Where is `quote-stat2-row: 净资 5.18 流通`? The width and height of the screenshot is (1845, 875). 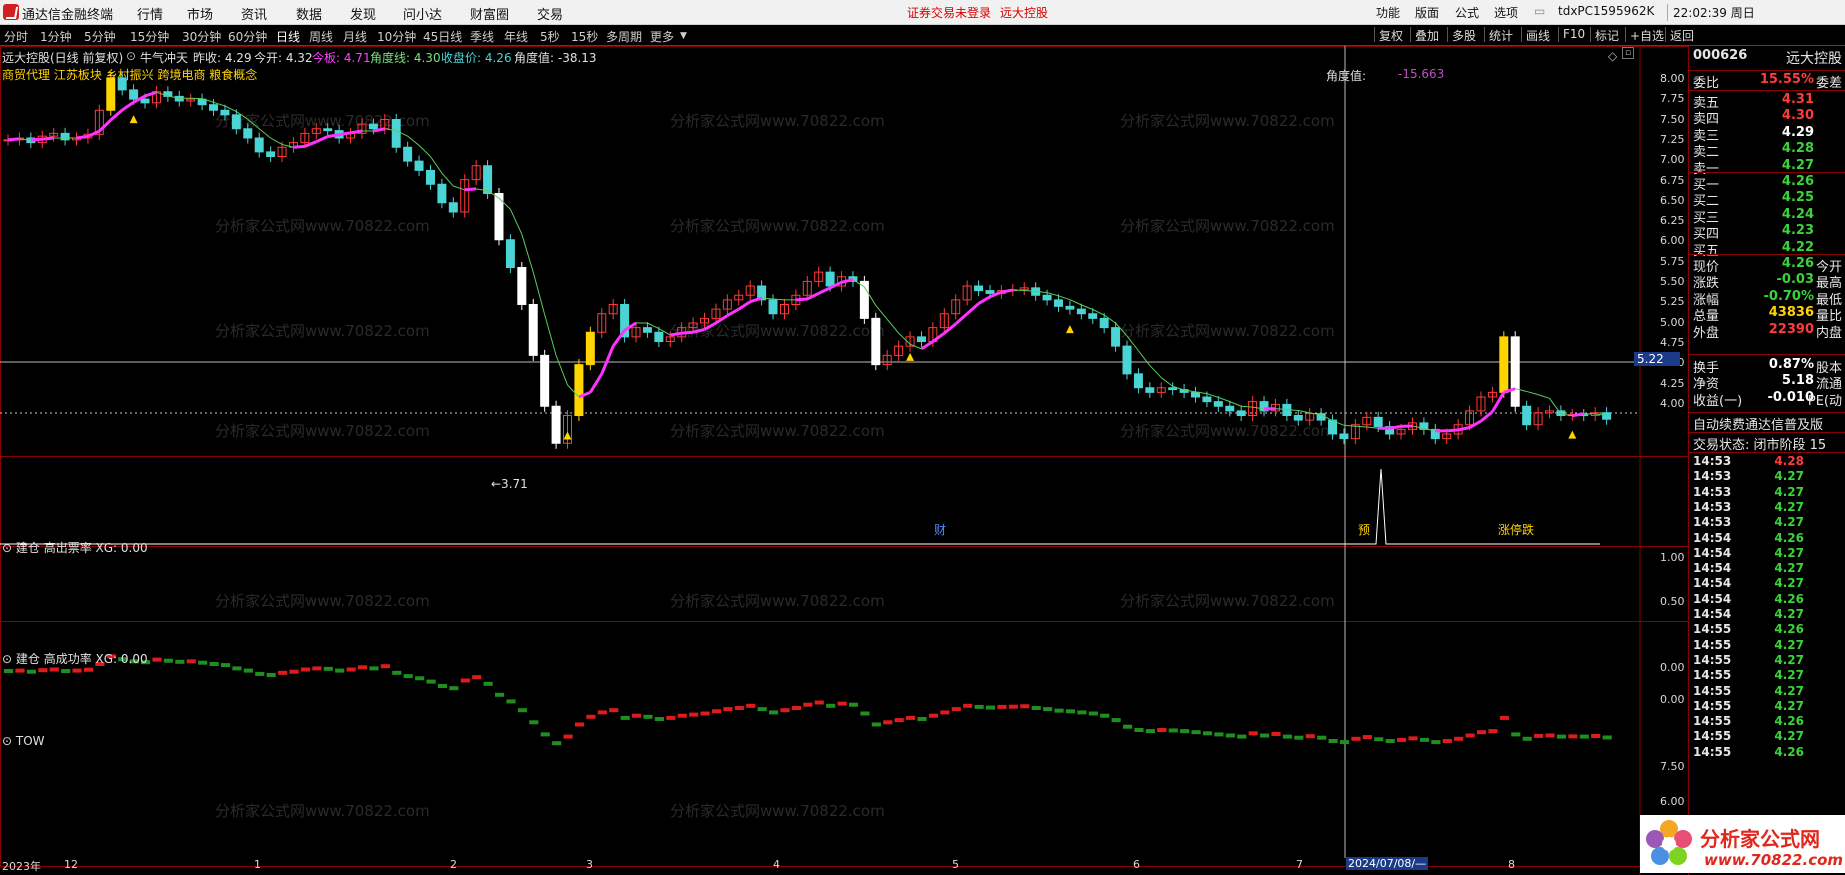 quote-stat2-row: 净资 5.18 流通 is located at coordinates (1767, 382).